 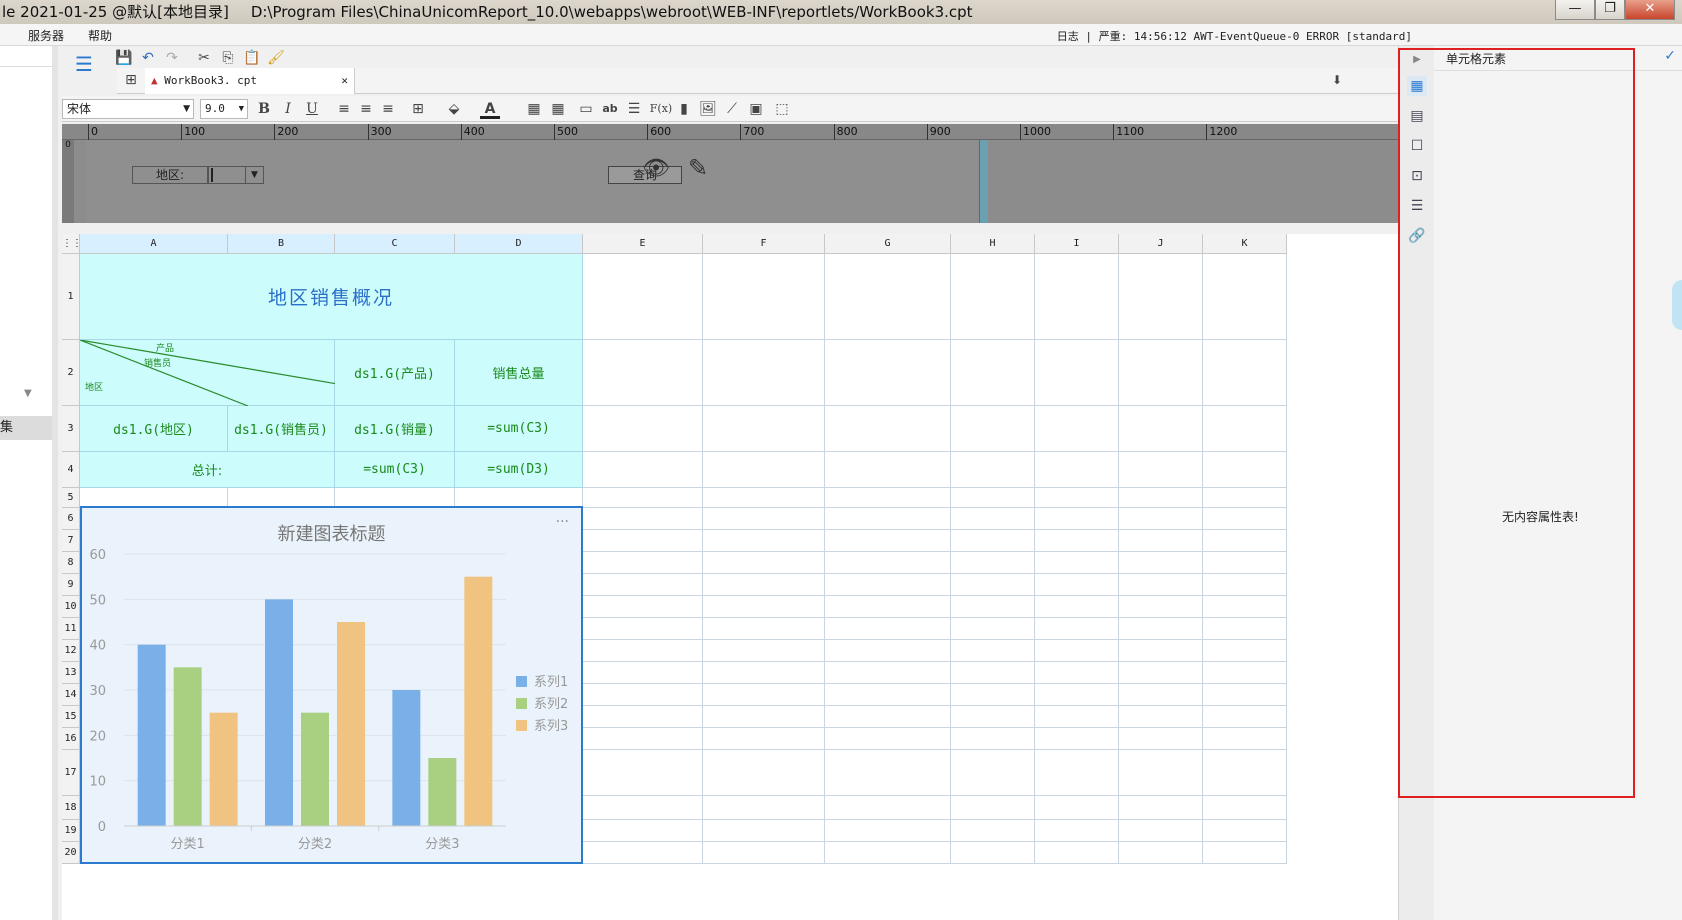 I want to click on column-header: D, so click(x=519, y=244).